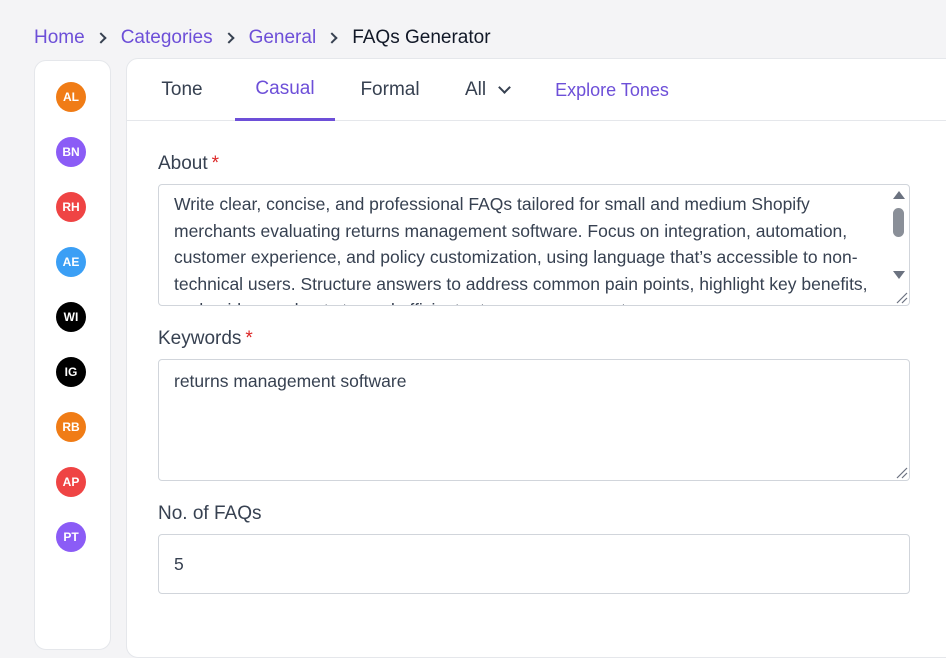 The image size is (946, 658). Describe the element at coordinates (71, 537) in the screenshot. I see `avatar: PT` at that location.